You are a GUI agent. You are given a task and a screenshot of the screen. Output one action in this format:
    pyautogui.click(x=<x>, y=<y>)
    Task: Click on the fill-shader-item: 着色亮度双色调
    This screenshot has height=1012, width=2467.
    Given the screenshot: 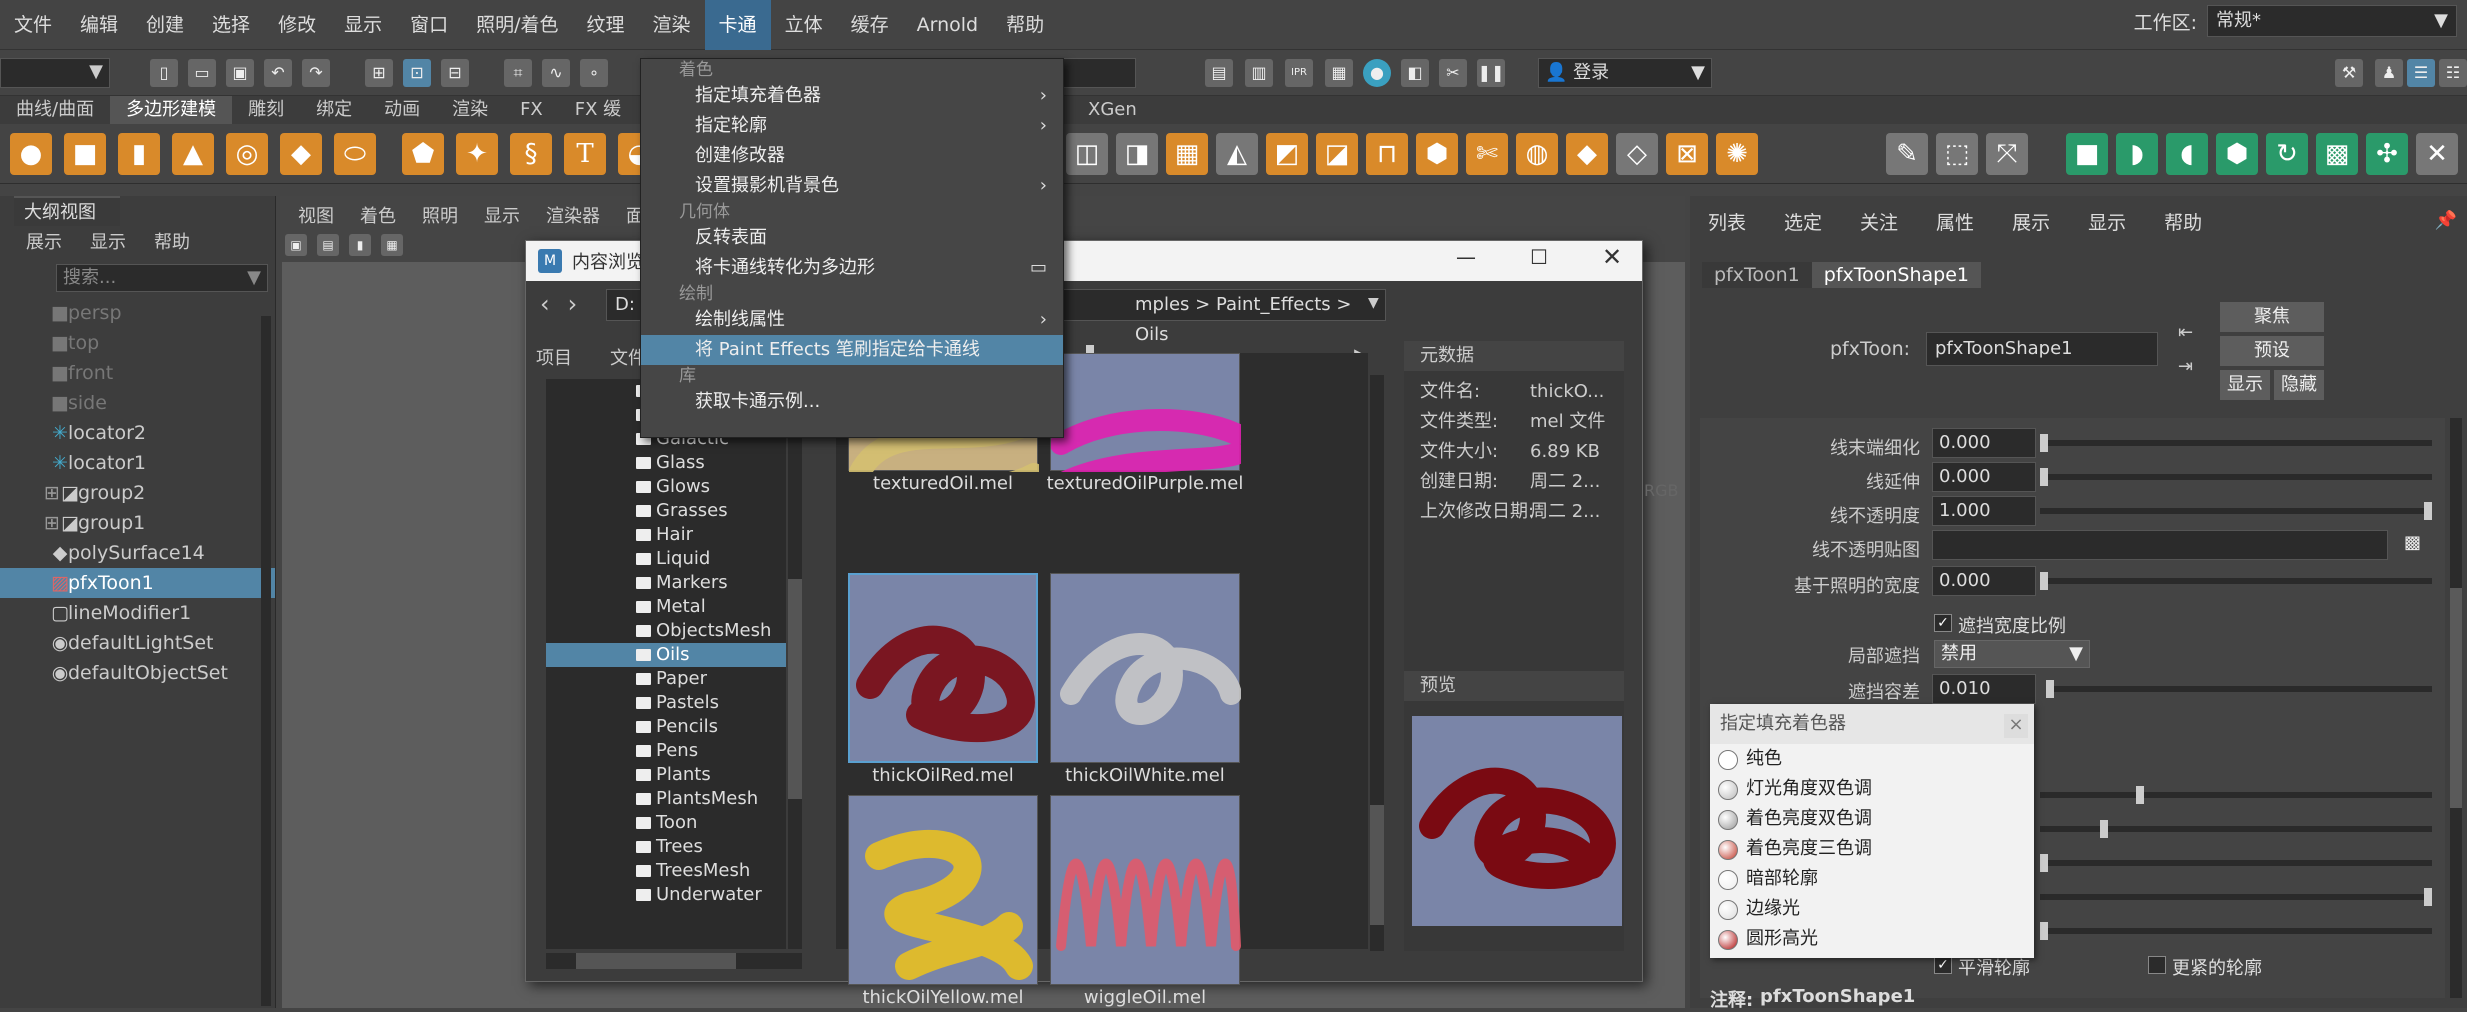 What is the action you would take?
    pyautogui.click(x=1872, y=819)
    